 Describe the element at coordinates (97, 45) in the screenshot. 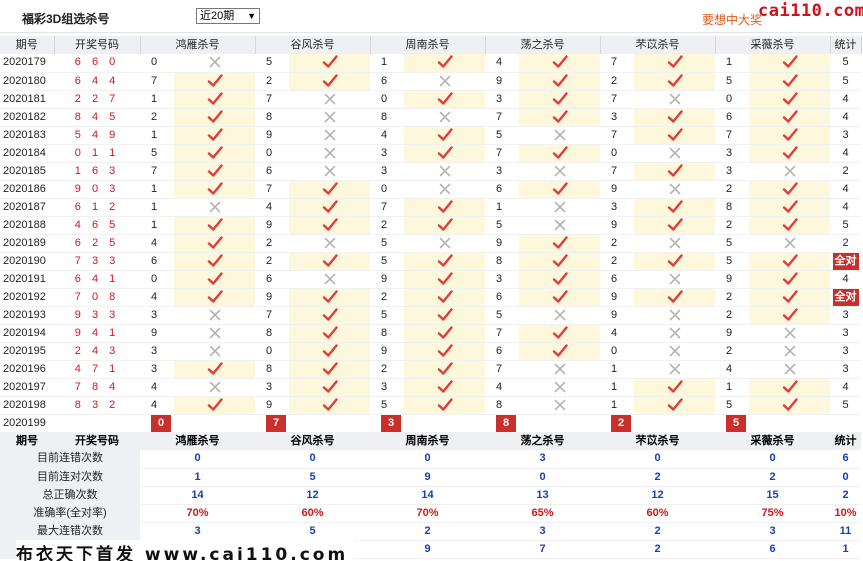

I see `col-header-numbers: 开奖号码` at that location.